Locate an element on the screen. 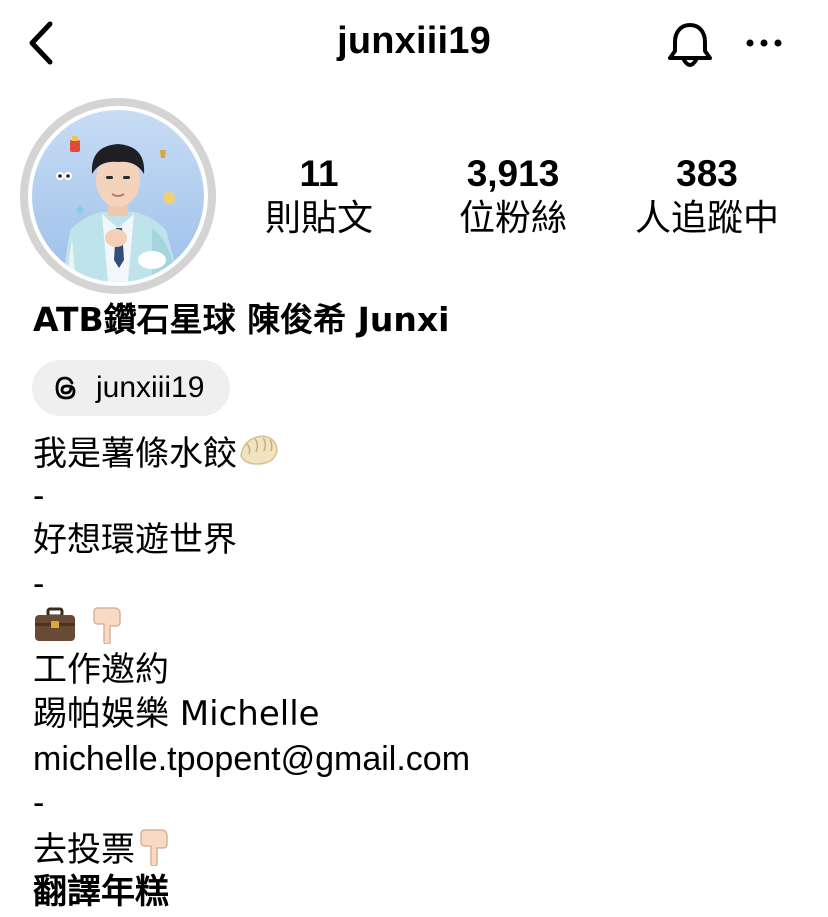 The height and width of the screenshot is (917, 828). avatar-border is located at coordinates (118, 196).